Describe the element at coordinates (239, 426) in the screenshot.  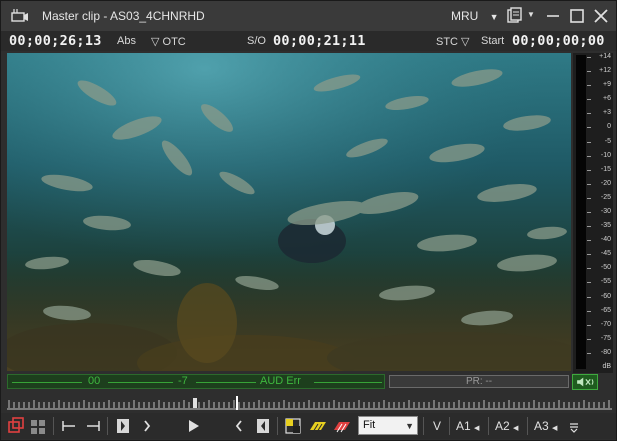
I see `step-forward-icon` at that location.